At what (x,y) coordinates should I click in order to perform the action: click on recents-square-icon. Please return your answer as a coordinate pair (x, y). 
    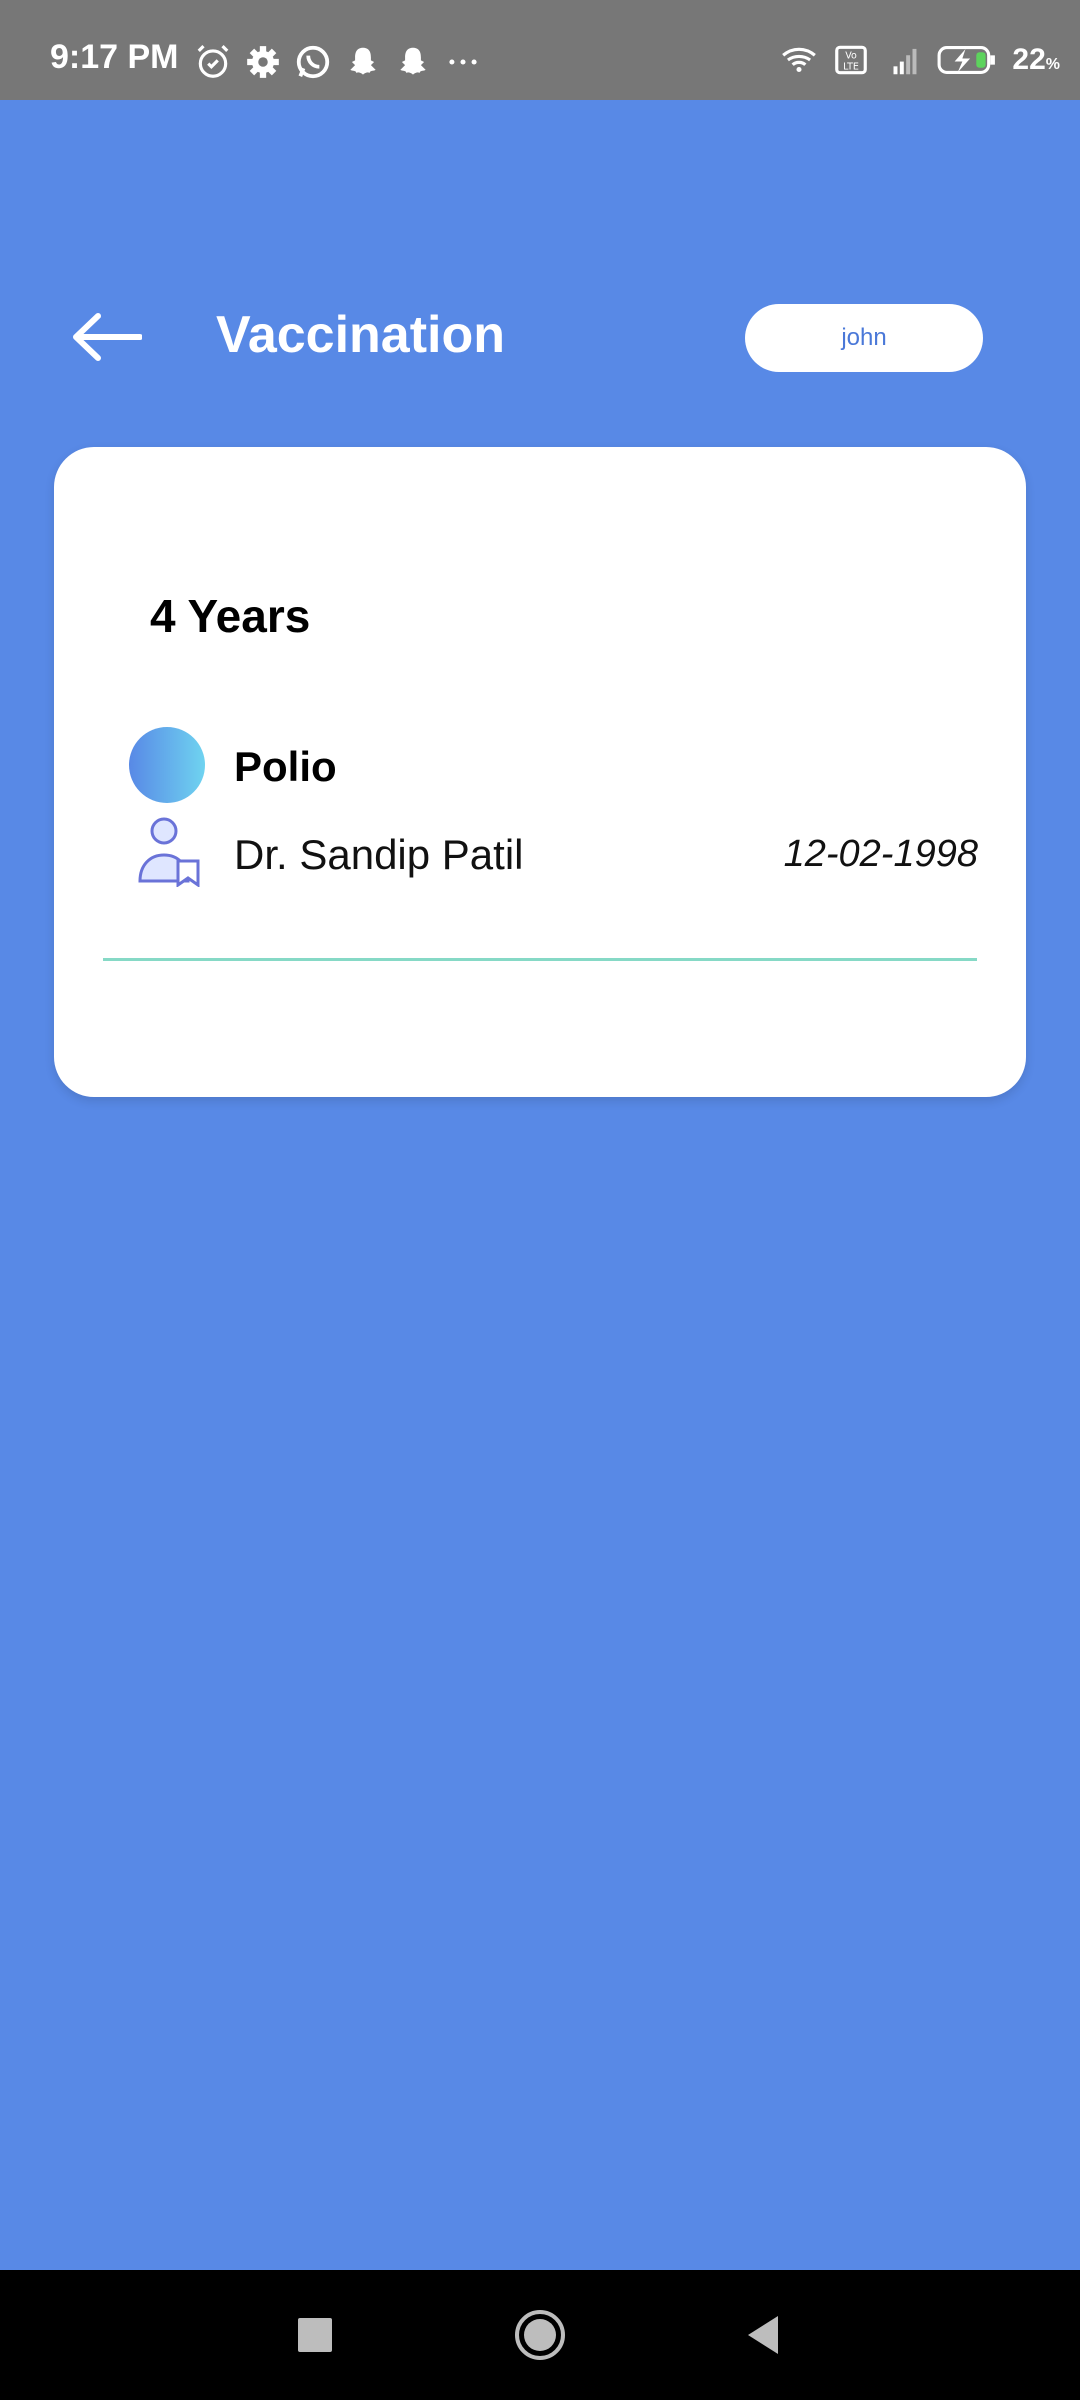
    Looking at the image, I should click on (315, 2335).